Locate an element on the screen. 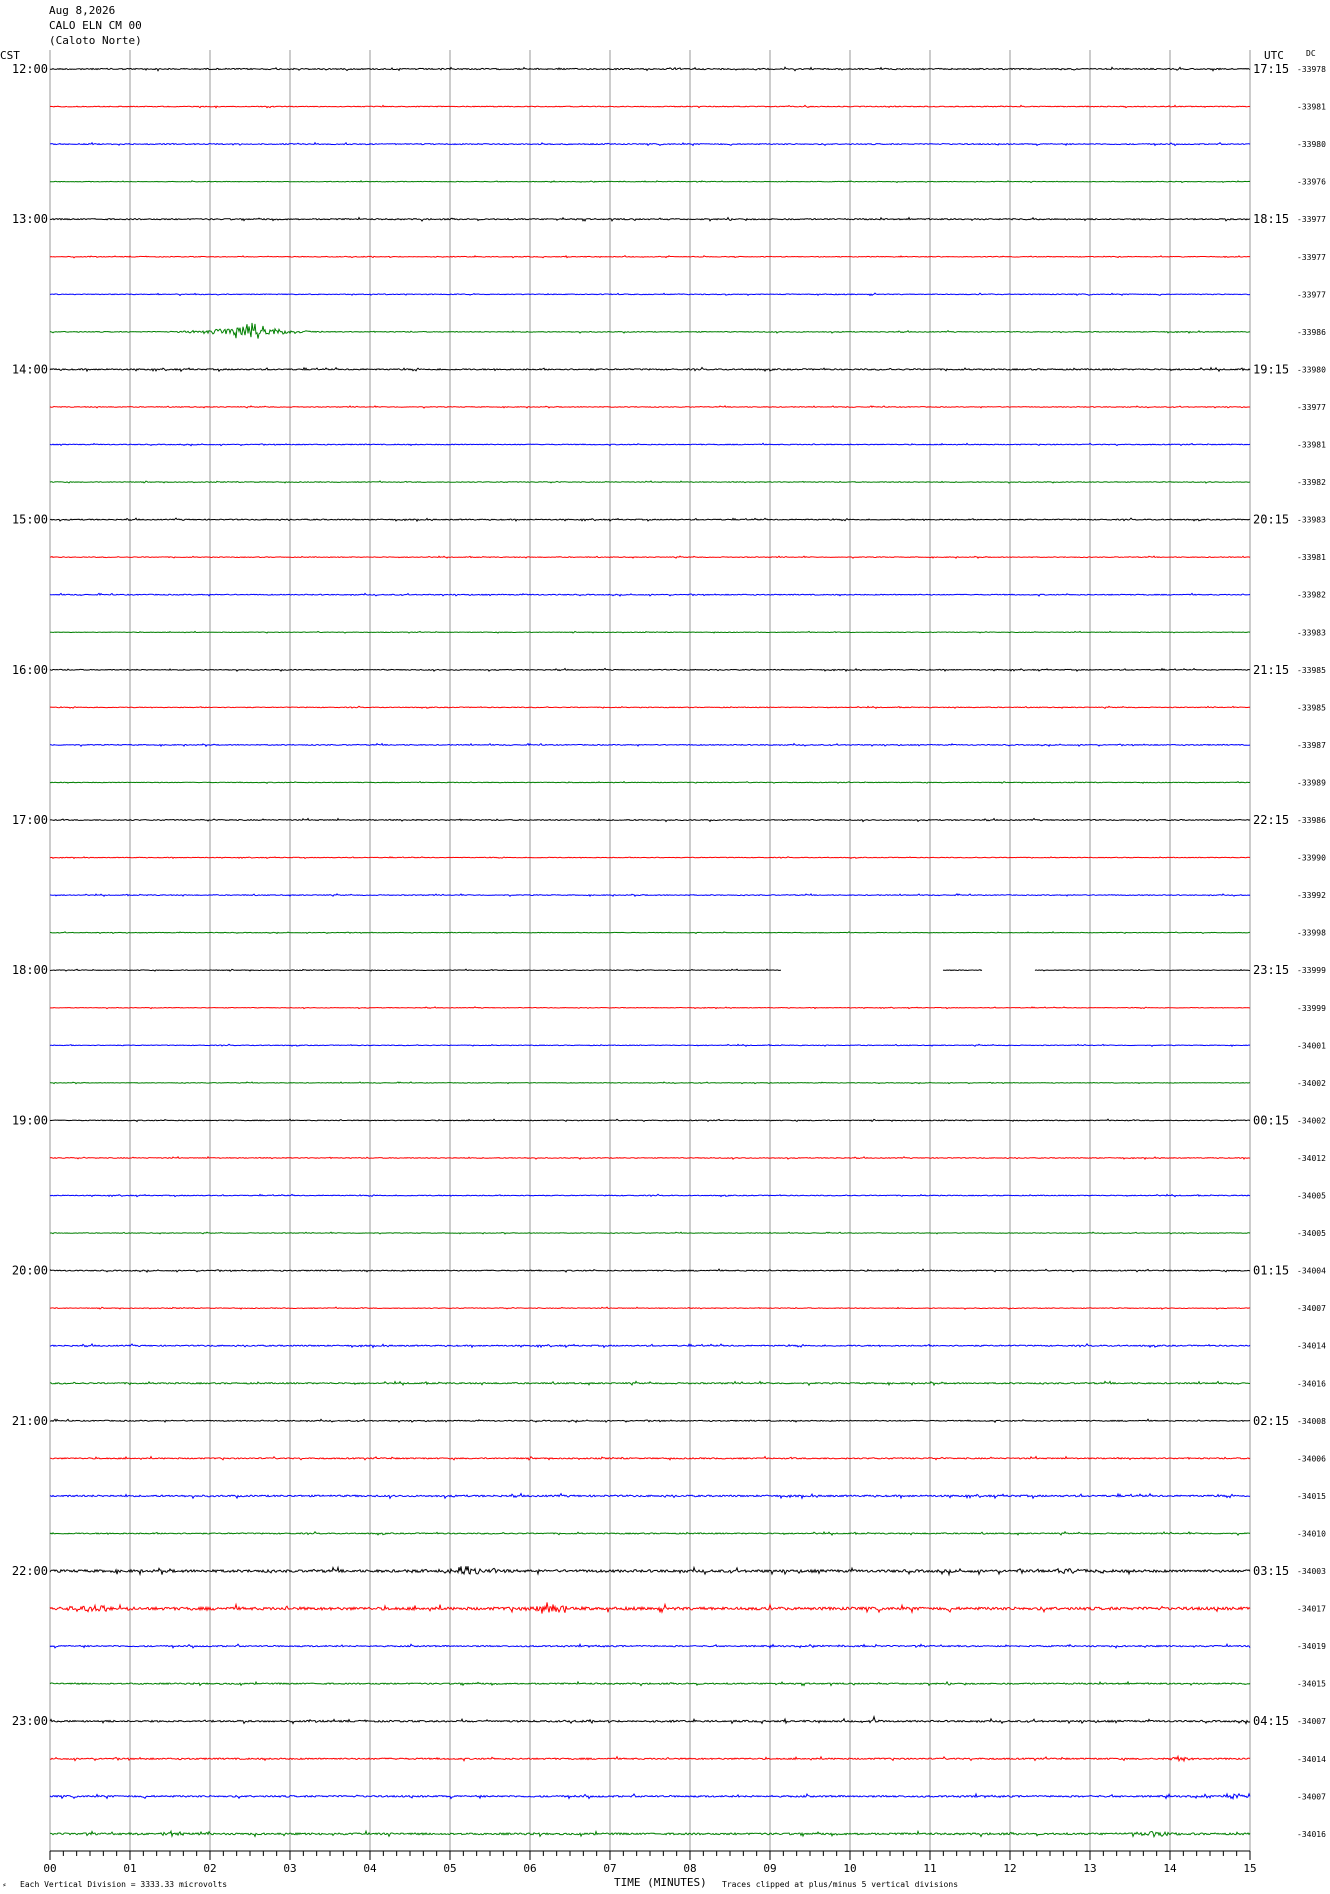 This screenshot has height=1894, width=1330. dc-offset-label: -34001 is located at coordinates (1311, 1045).